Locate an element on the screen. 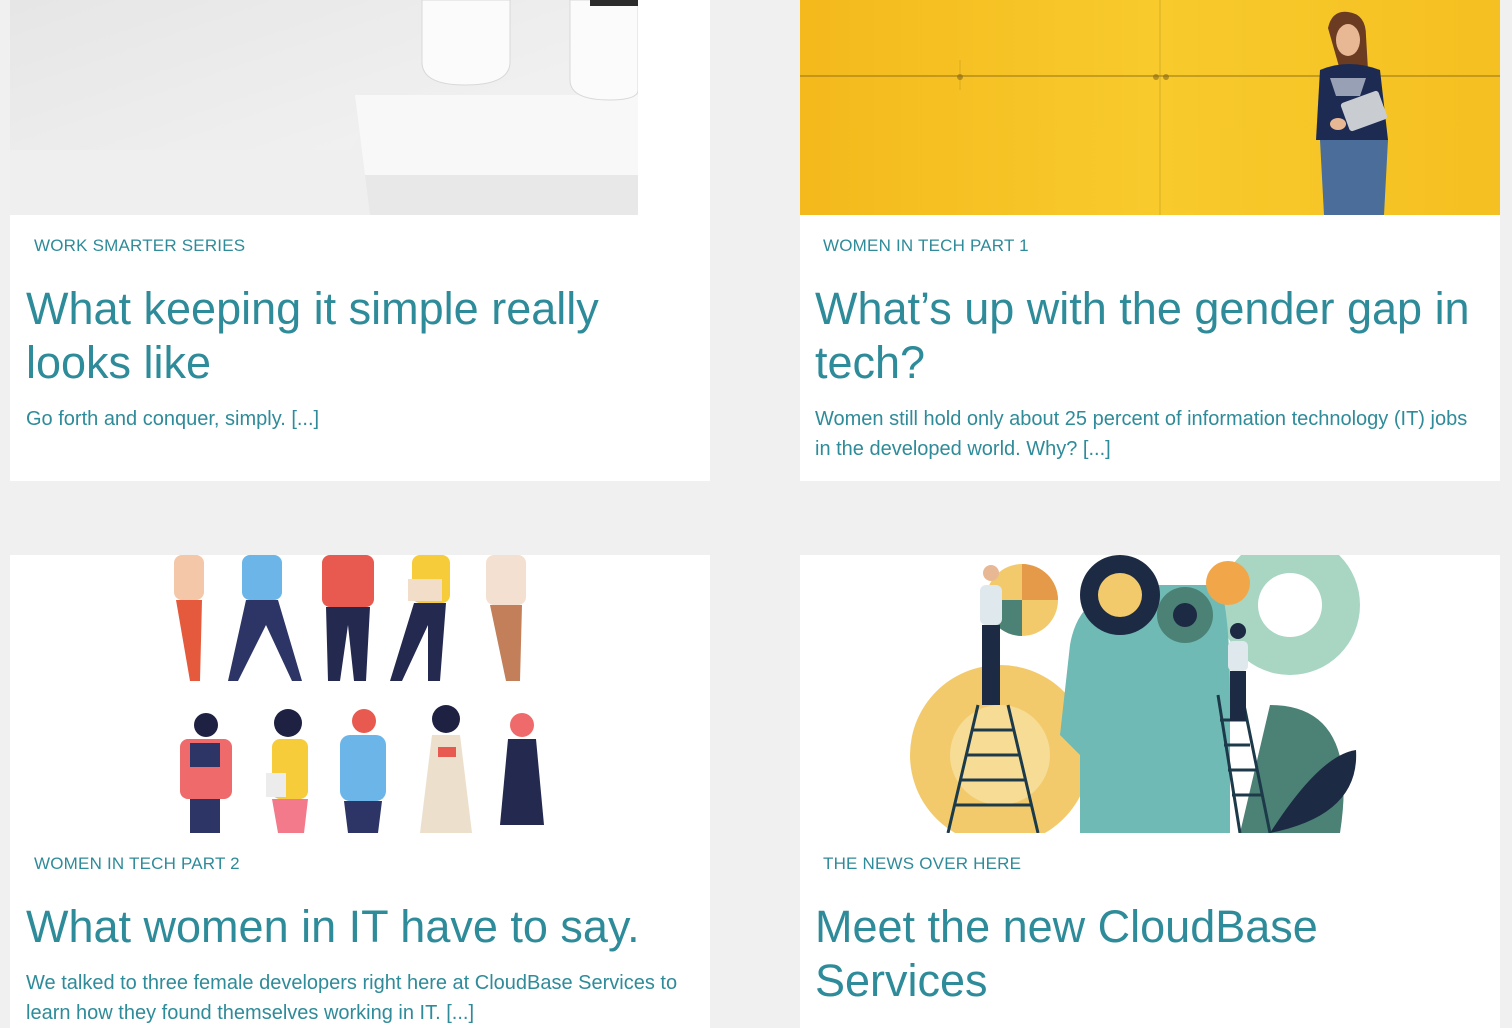  article-excerpt: Go forth and conquer, simply. [...] is located at coordinates (173, 419).